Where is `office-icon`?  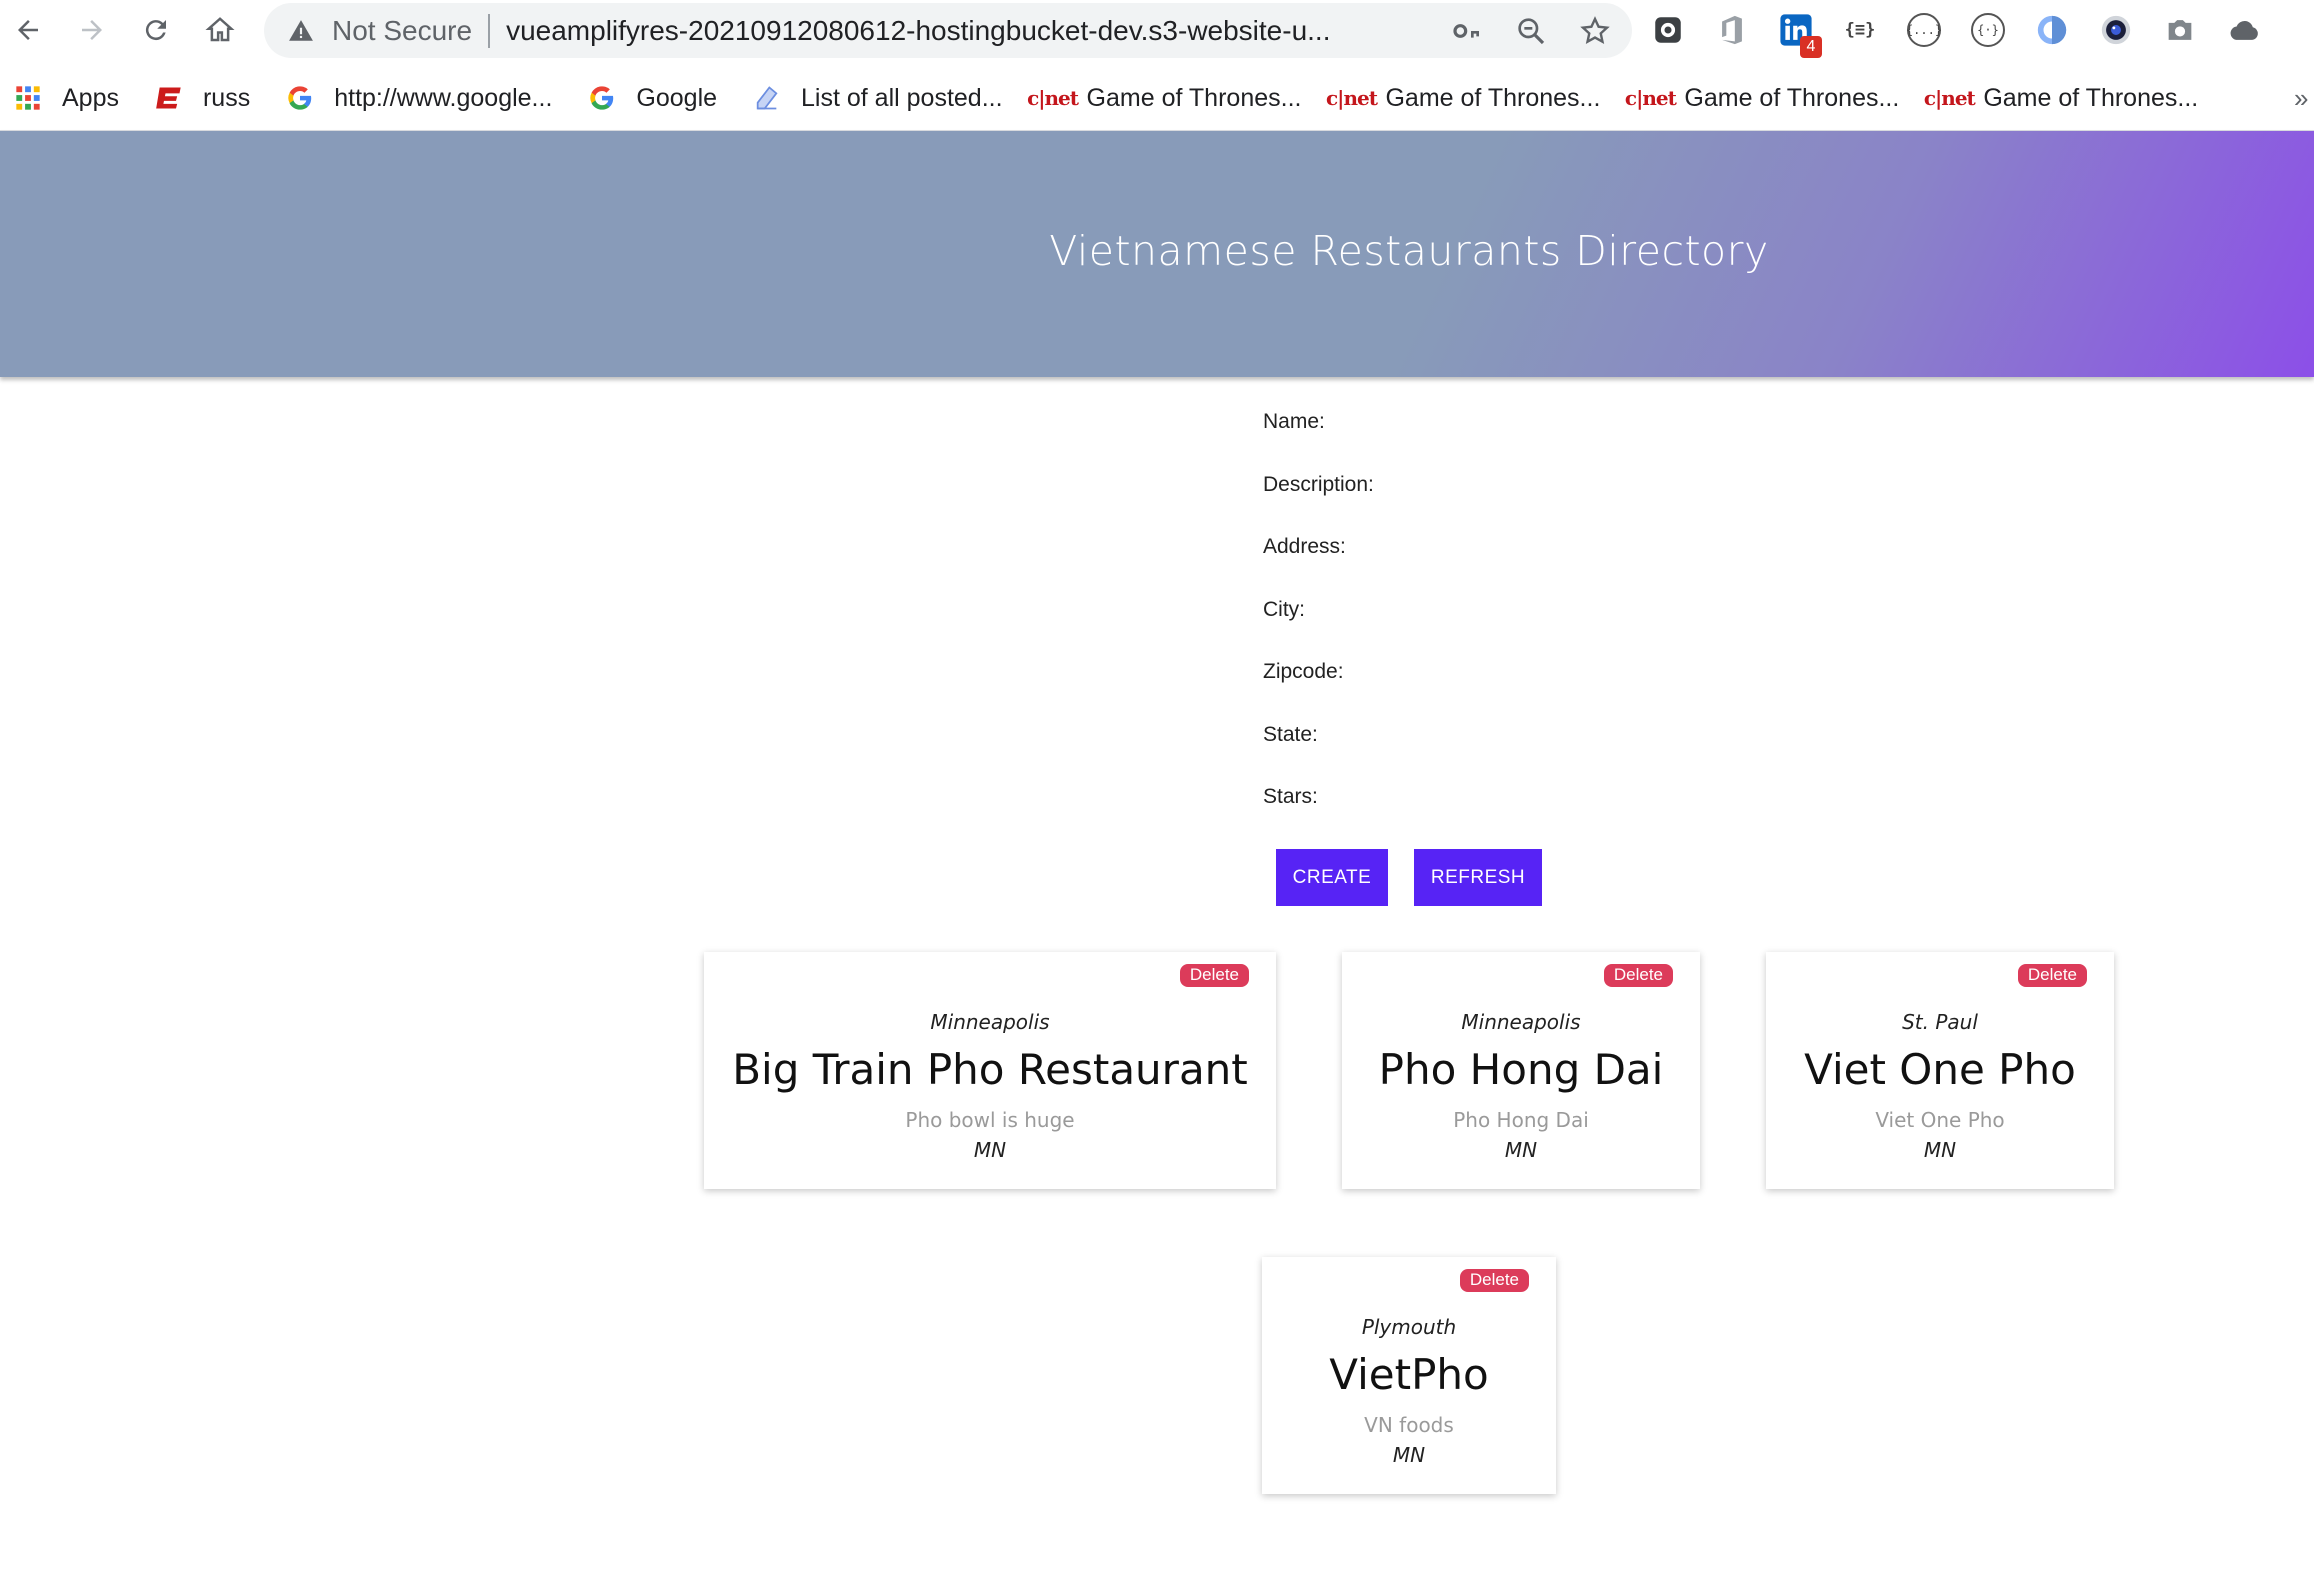
office-icon is located at coordinates (1732, 30).